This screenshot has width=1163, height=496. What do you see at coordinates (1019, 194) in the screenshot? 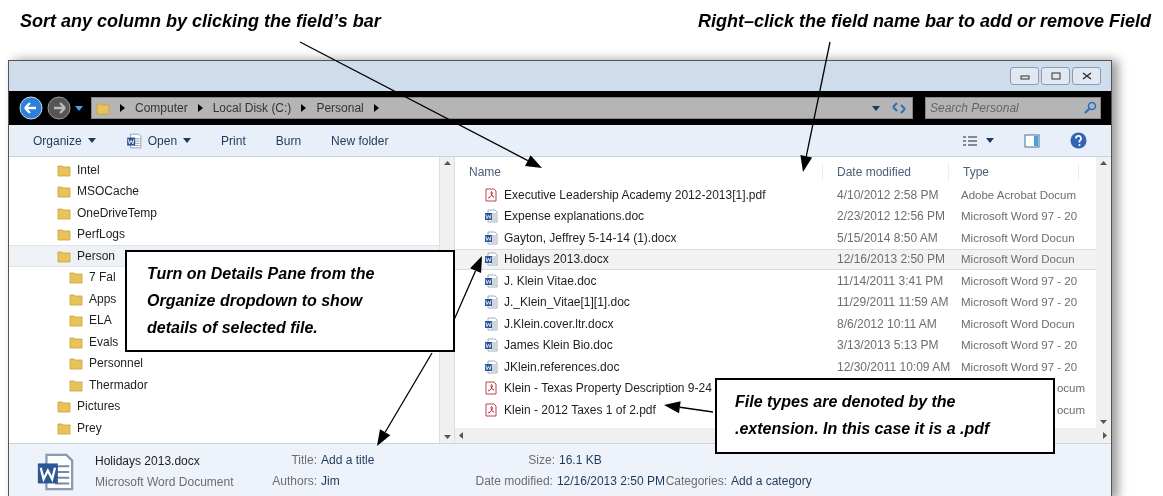
I see `file-type: Adobe Acrobat Docum` at bounding box center [1019, 194].